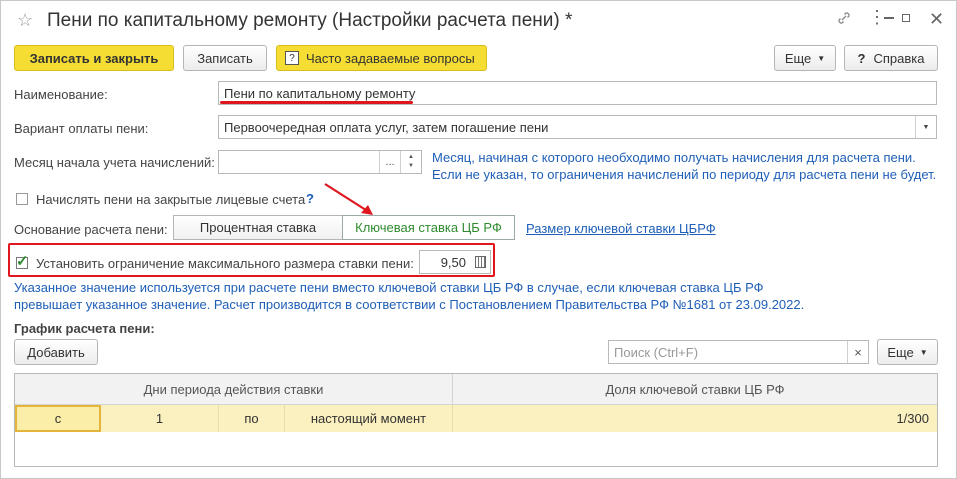 This screenshot has width=957, height=479. What do you see at coordinates (656, 352) in the screenshot?
I see `search-placeholder: Поиск (Ctrl+F)` at bounding box center [656, 352].